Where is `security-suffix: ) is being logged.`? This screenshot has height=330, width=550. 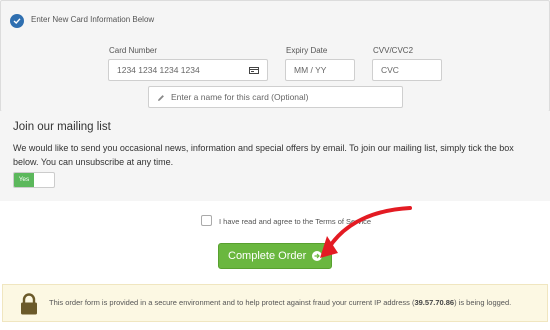 security-suffix: ) is being logged. is located at coordinates (483, 302).